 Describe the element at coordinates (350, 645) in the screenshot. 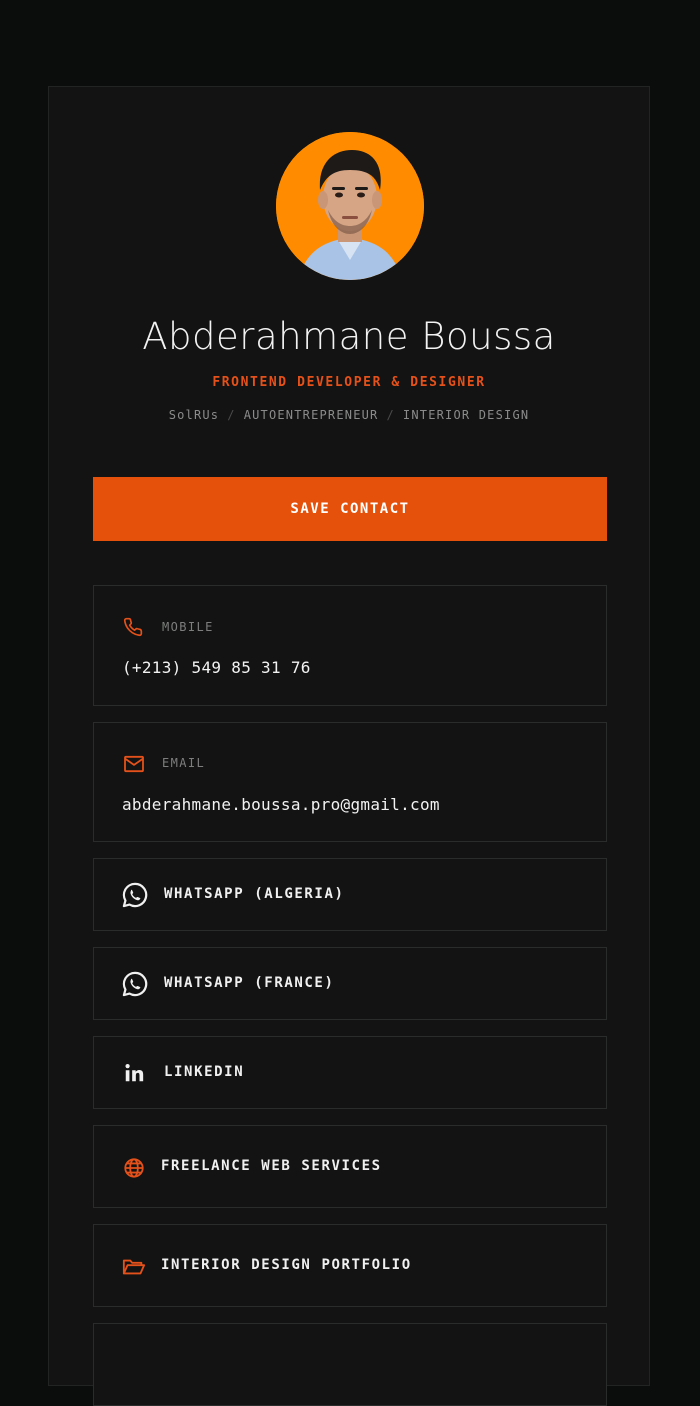

I see `contact-mobile: MOBILE (+213) 549 85 31 76` at that location.